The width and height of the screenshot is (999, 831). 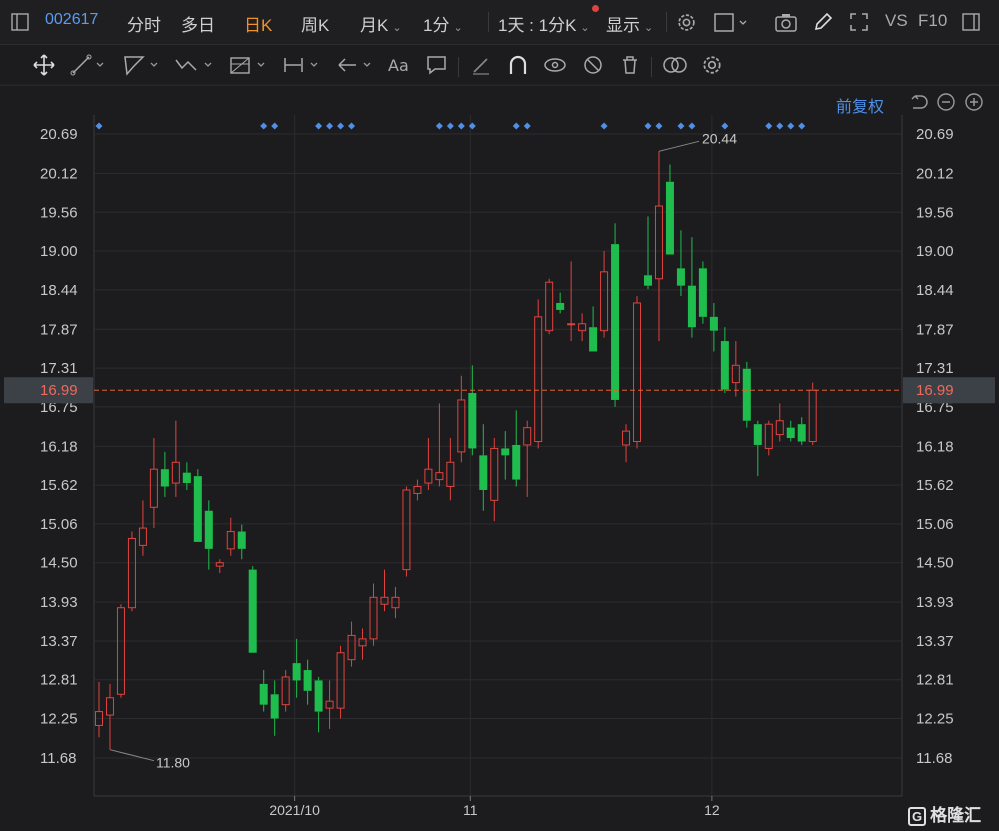 What do you see at coordinates (935, 563) in the screenshot?
I see `y-tick-label-right: 14.50` at bounding box center [935, 563].